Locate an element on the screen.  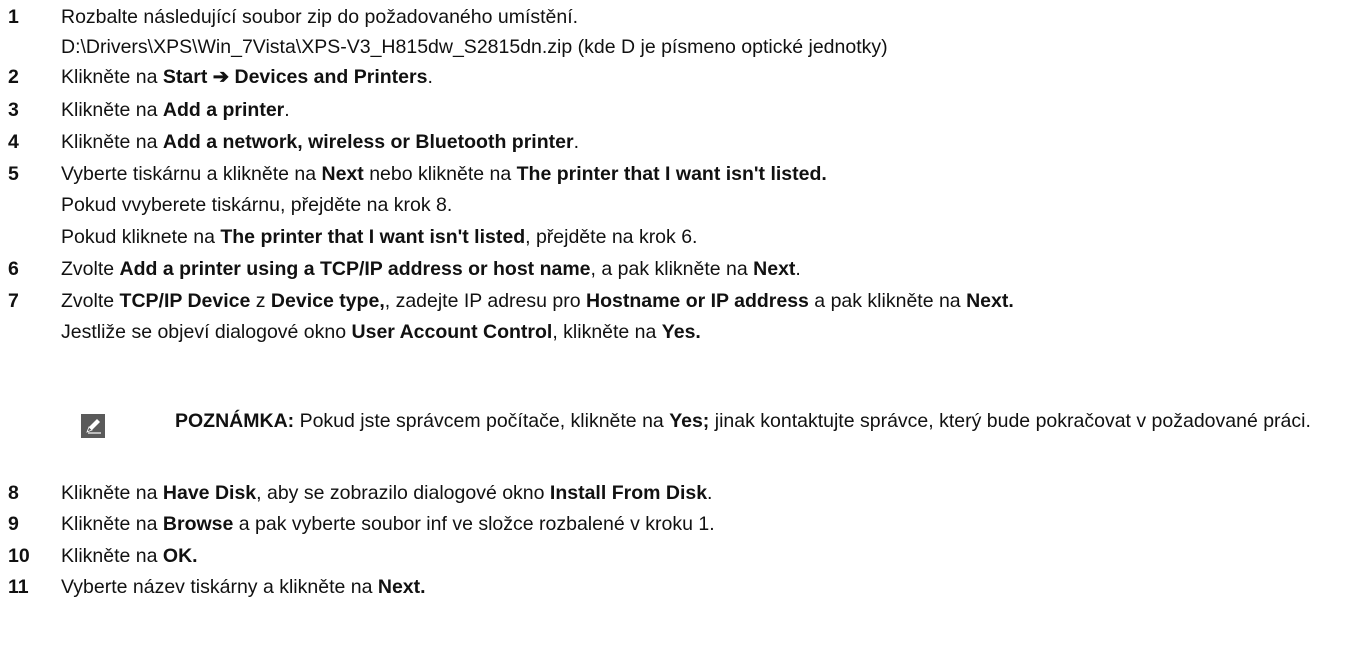
step-number: 10 is located at coordinates (19, 556).